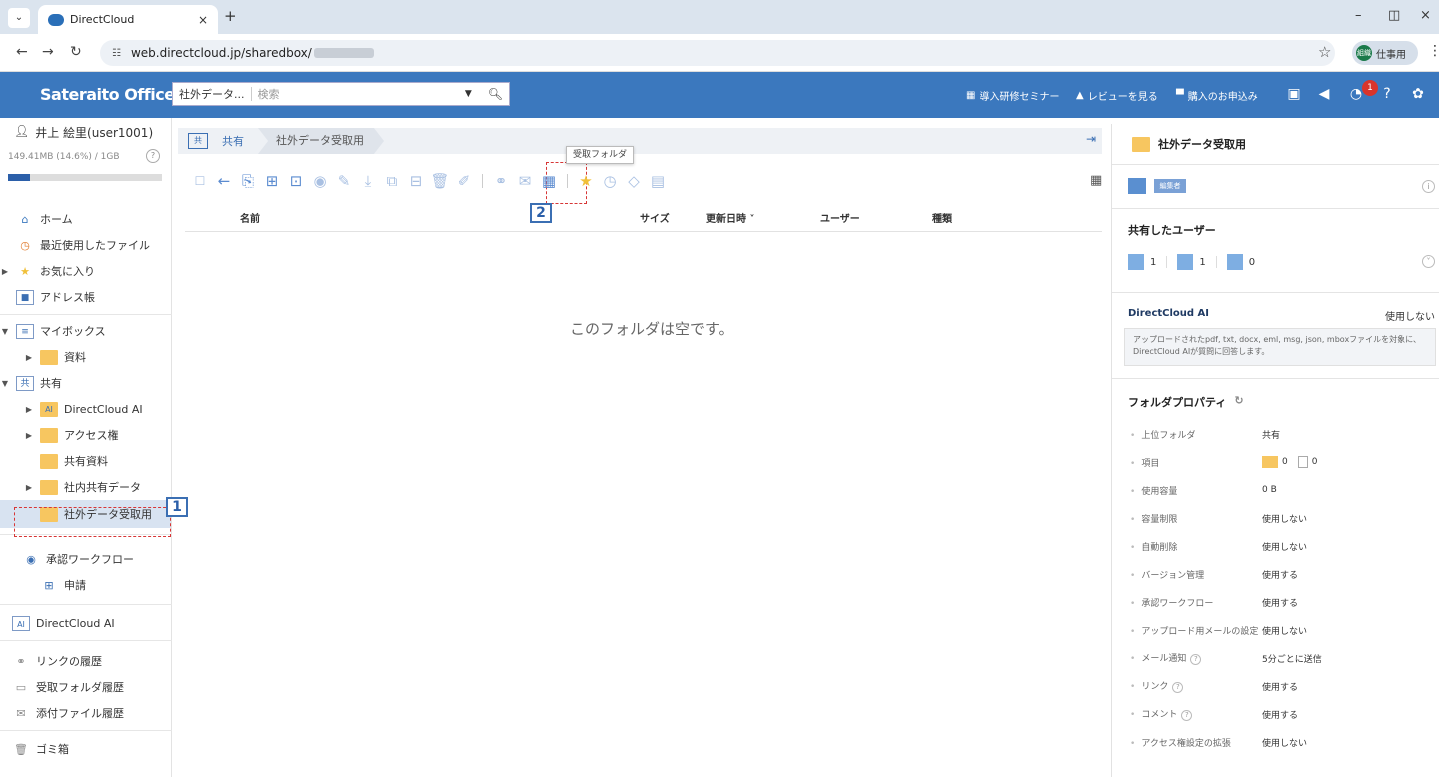 This screenshot has width=1439, height=777. I want to click on sidebar-item-shared: ▼ 共共有, so click(85, 383).